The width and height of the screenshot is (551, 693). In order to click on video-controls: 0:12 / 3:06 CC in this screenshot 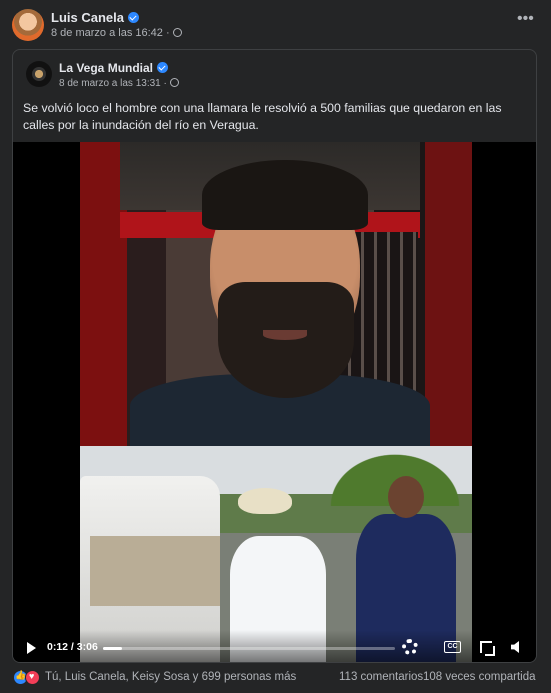, I will do `click(274, 646)`.